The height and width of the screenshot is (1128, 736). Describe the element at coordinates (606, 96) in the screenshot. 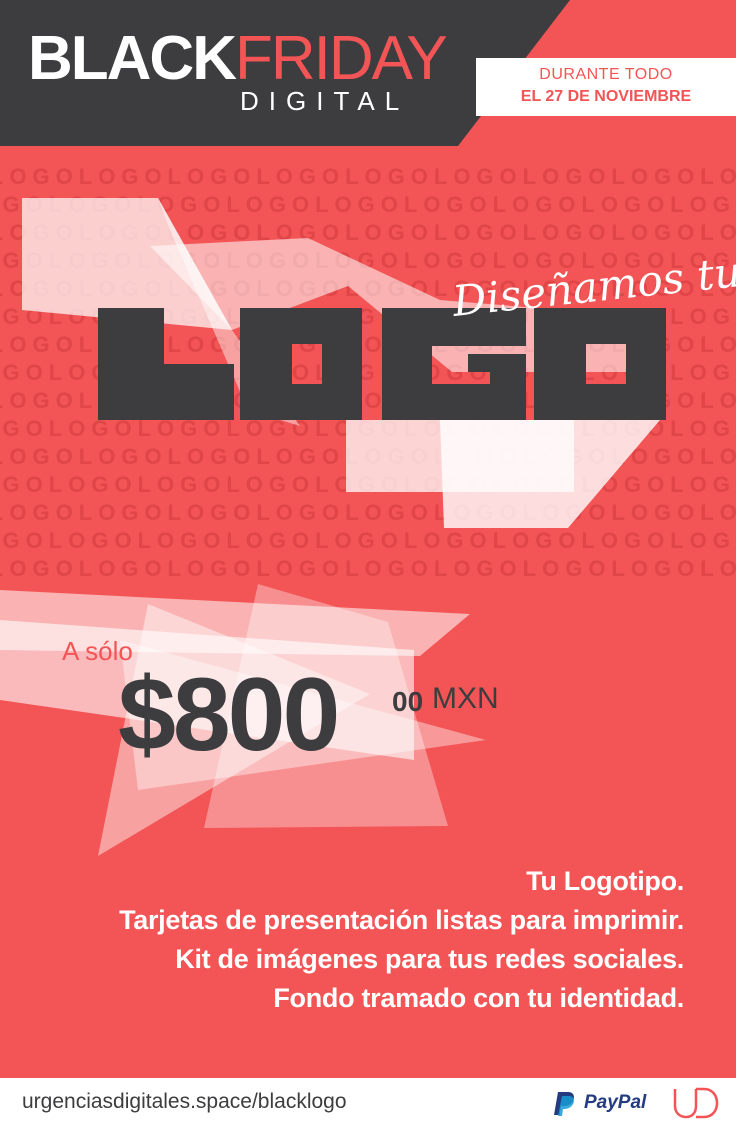

I see `date-line-2: EL 27 DE NOVIEMBRE` at that location.